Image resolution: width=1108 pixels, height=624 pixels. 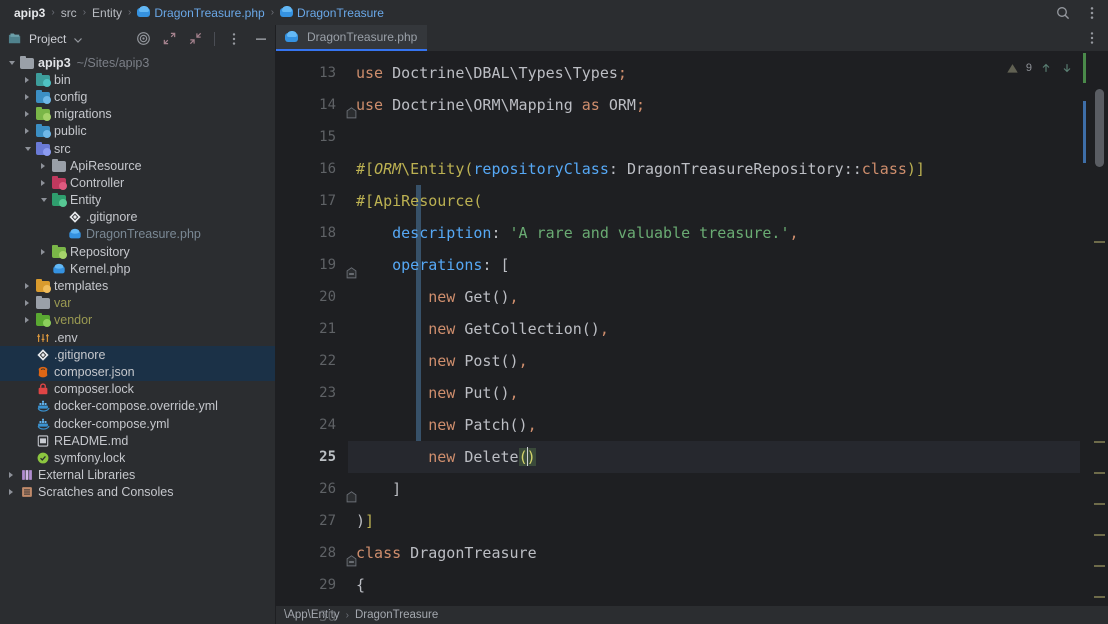 I want to click on select-opened-file-icon, so click(x=143, y=38).